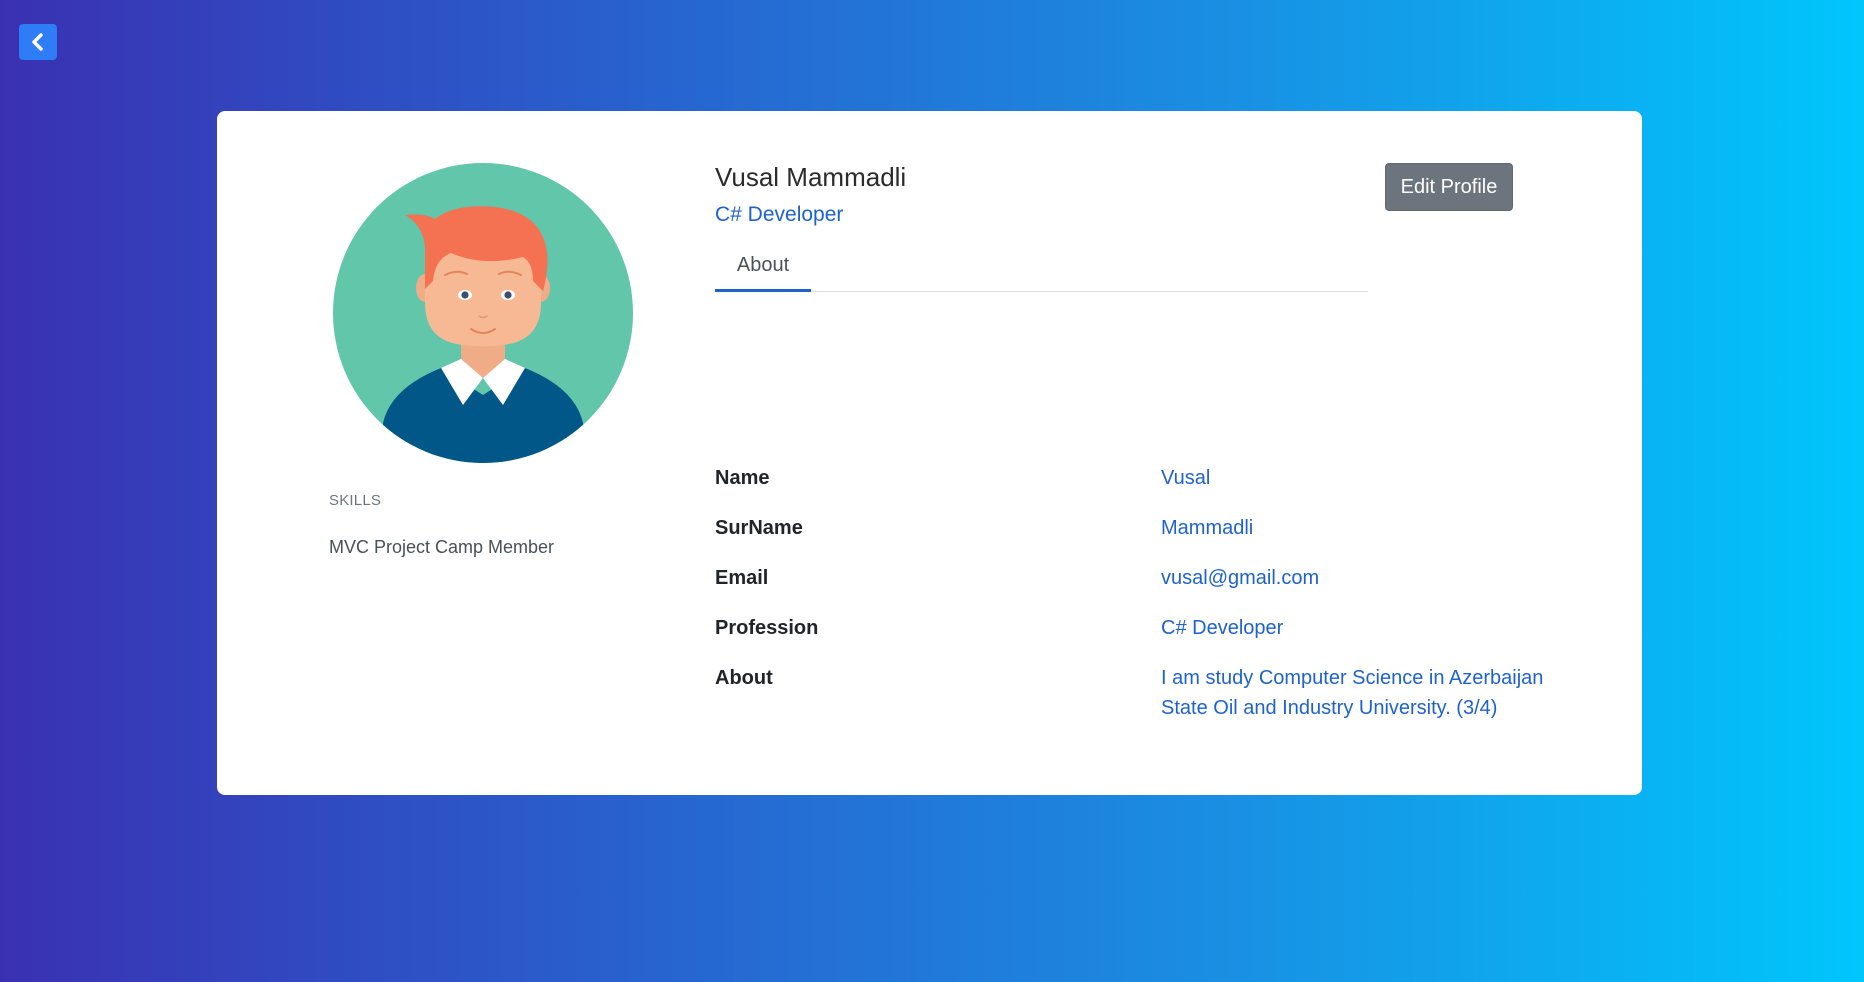  What do you see at coordinates (355, 500) in the screenshot?
I see `skills-heading: SKILLS` at bounding box center [355, 500].